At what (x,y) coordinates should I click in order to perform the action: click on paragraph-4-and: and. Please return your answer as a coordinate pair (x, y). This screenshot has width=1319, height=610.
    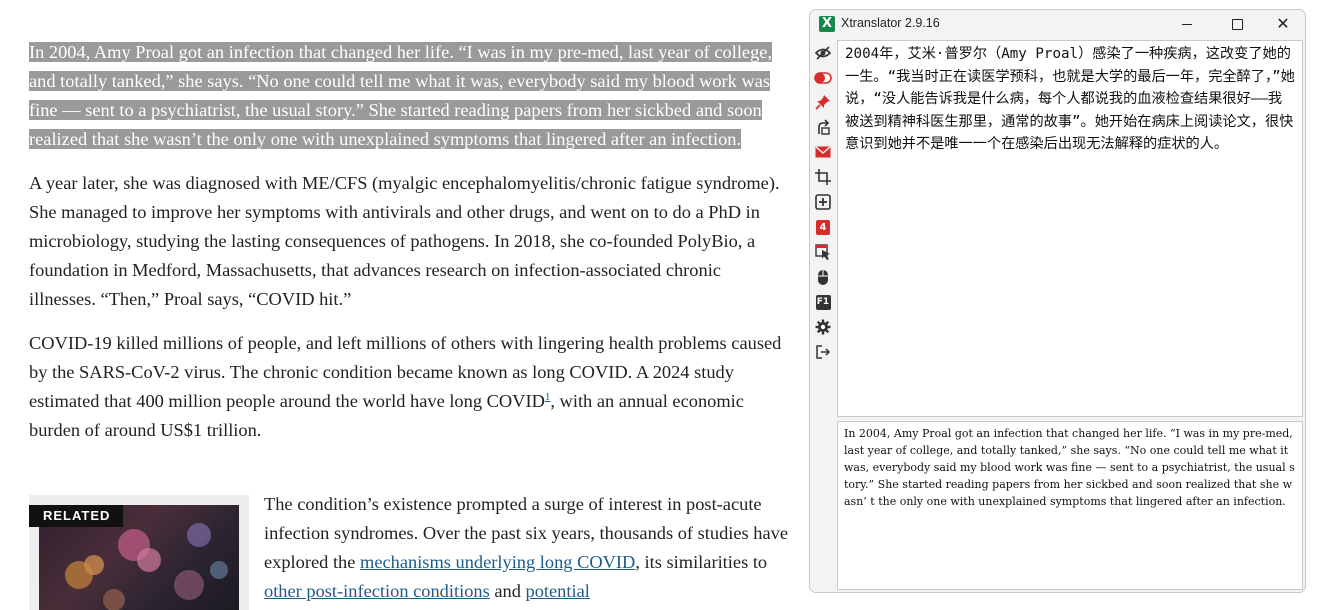
    Looking at the image, I should click on (507, 591).